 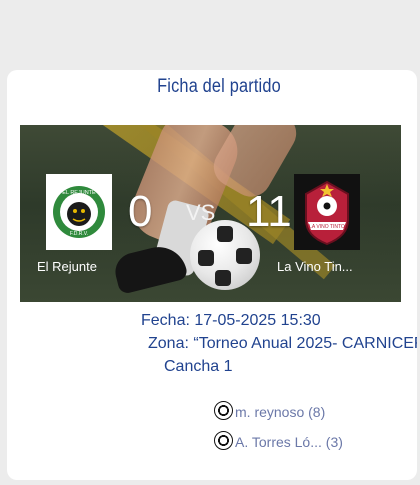 What do you see at coordinates (231, 320) in the screenshot?
I see `match-date: Fecha: 17-05-2025 15:30` at bounding box center [231, 320].